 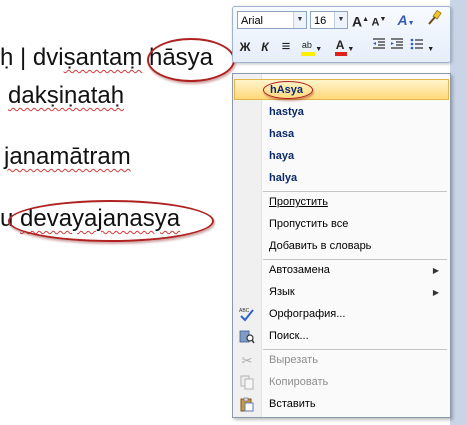 What do you see at coordinates (341, 404) in the screenshot?
I see `paste-menu-item: Вставить` at bounding box center [341, 404].